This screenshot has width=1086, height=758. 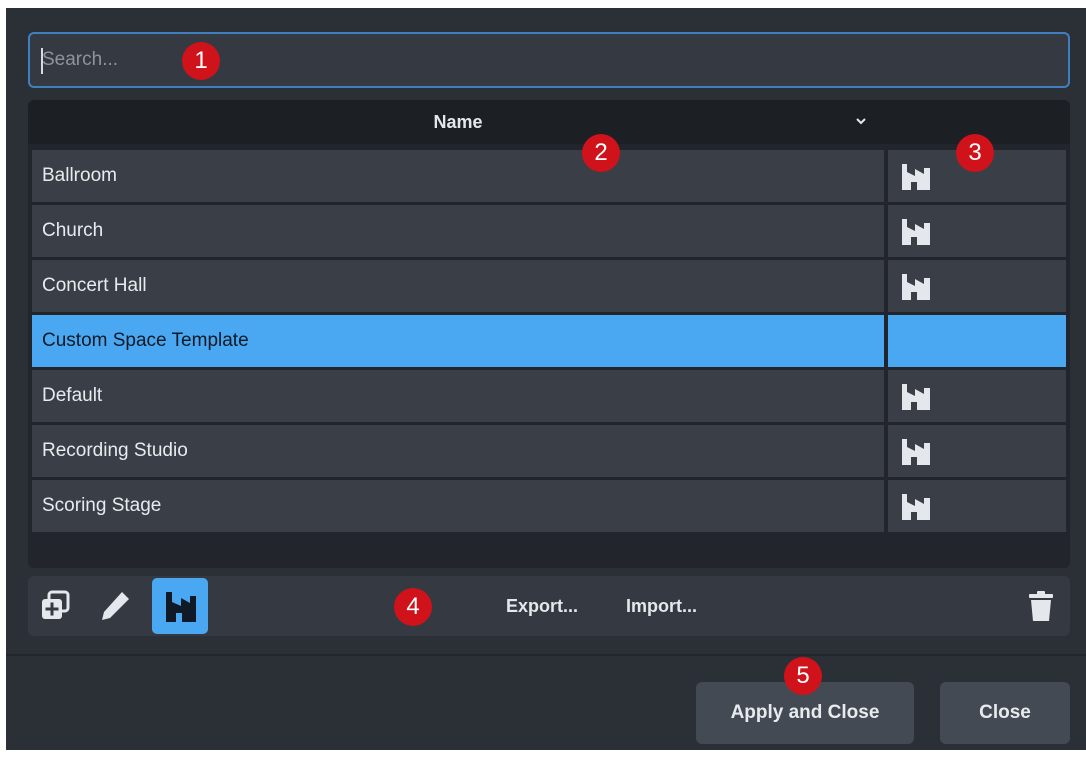 I want to click on table-header: Name, so click(x=549, y=122).